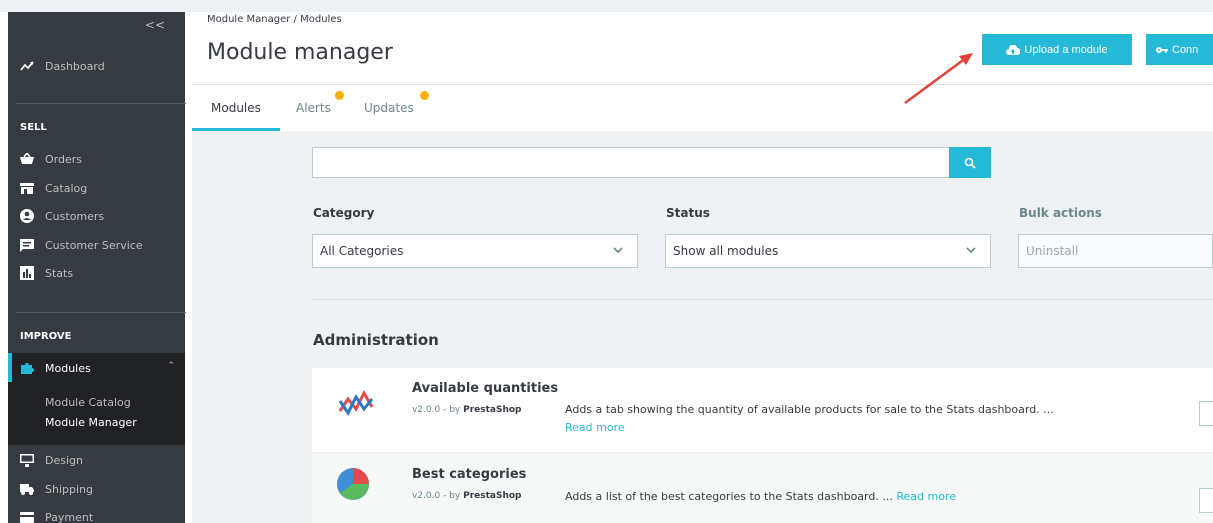 This screenshot has width=1213, height=523. I want to click on updates-count-badge, so click(424, 95).